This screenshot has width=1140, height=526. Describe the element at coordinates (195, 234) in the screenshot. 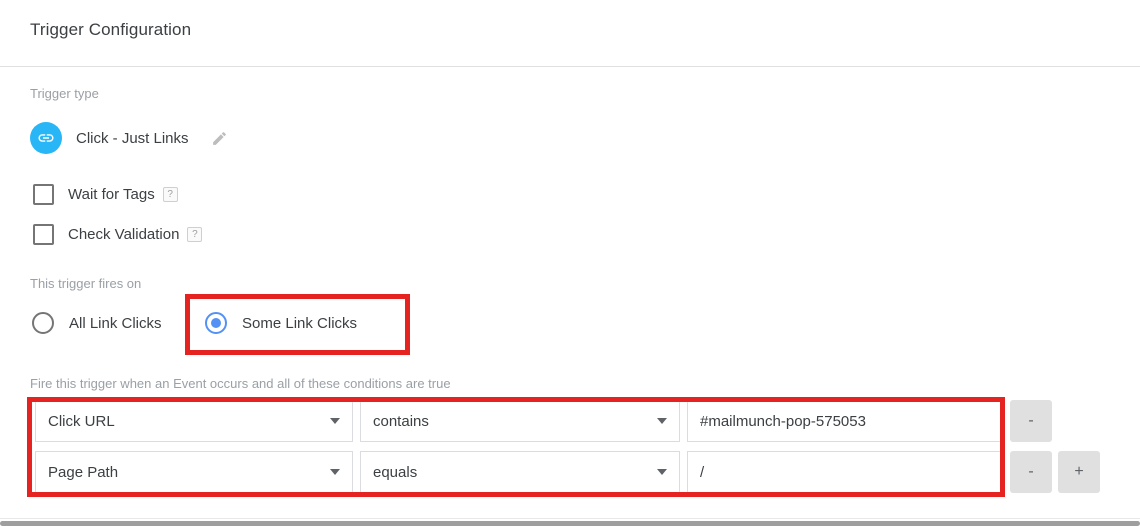

I see `check-validation-help-icon: ?` at that location.